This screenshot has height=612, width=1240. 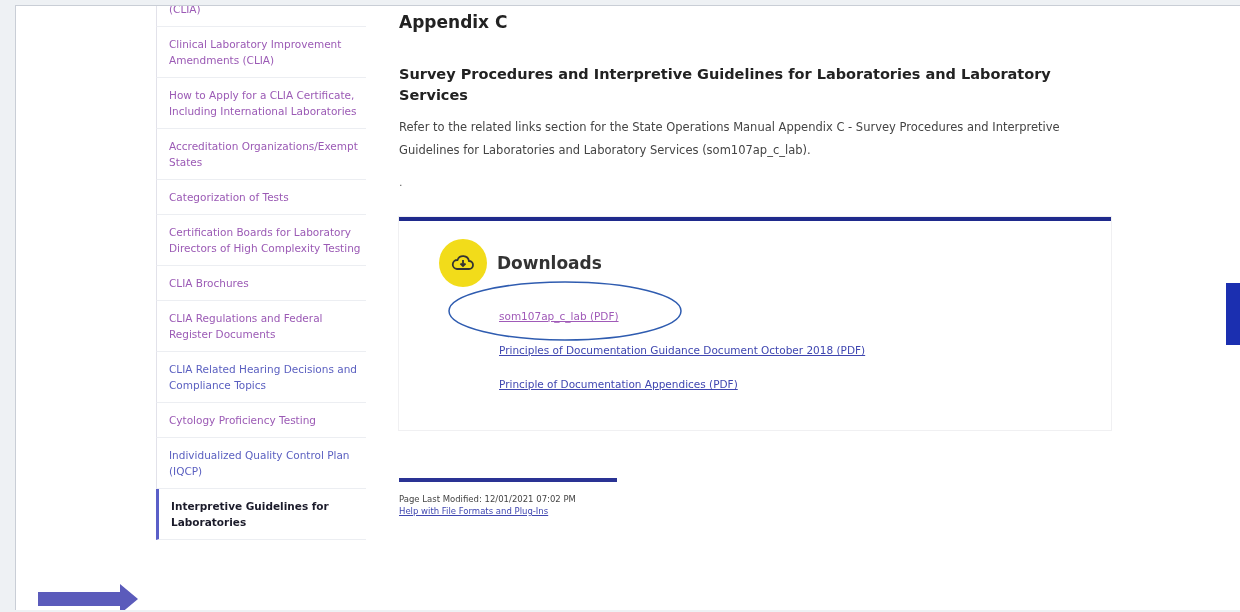 I want to click on sidebar-link: How to Apply for a CLIA Certificate, Including International Laboratories, so click(x=261, y=103).